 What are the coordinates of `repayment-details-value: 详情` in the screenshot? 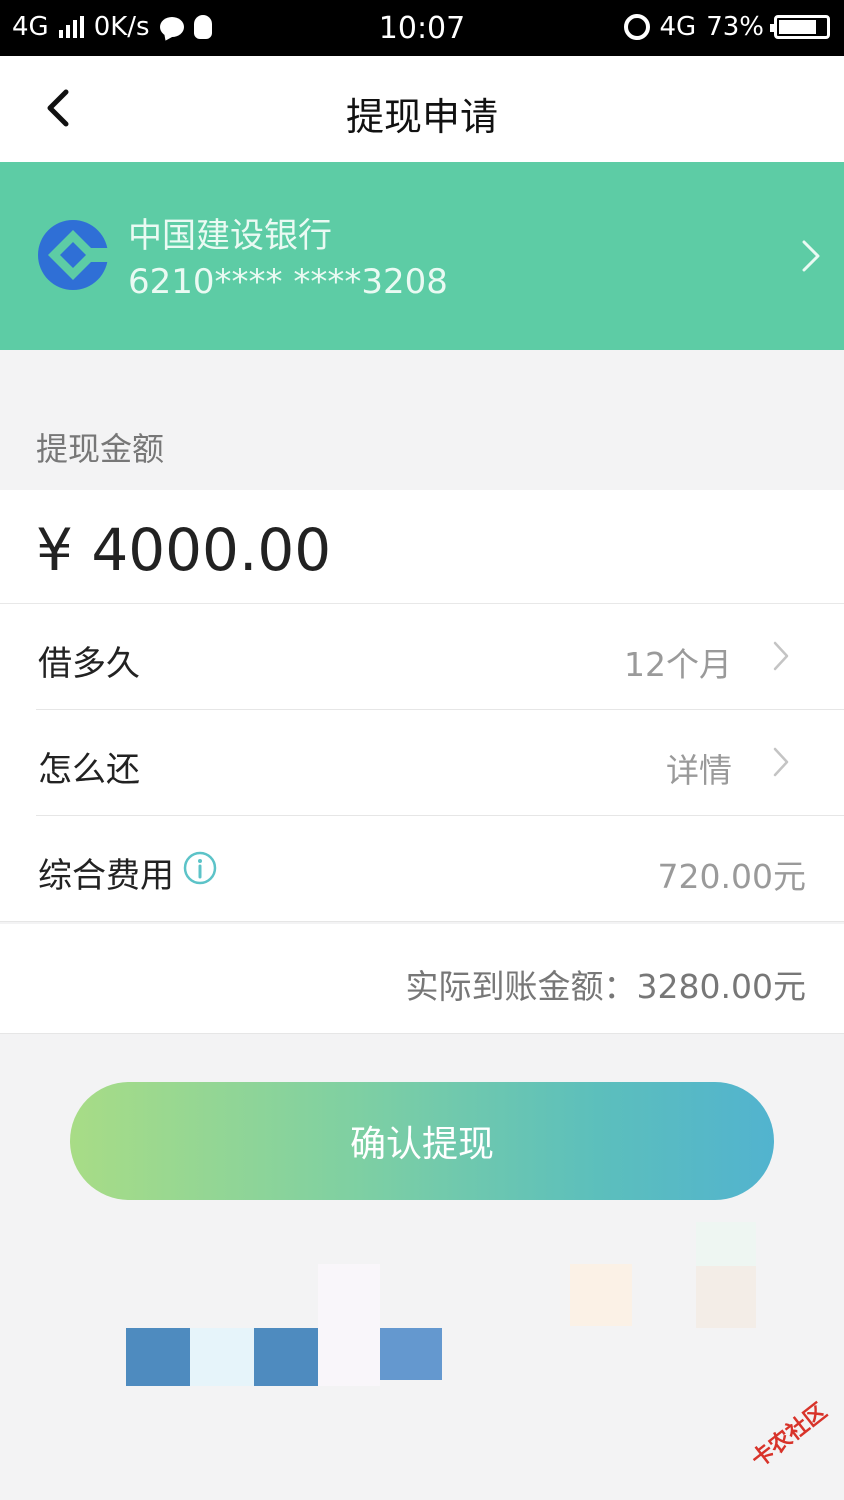 It's located at (699, 770).